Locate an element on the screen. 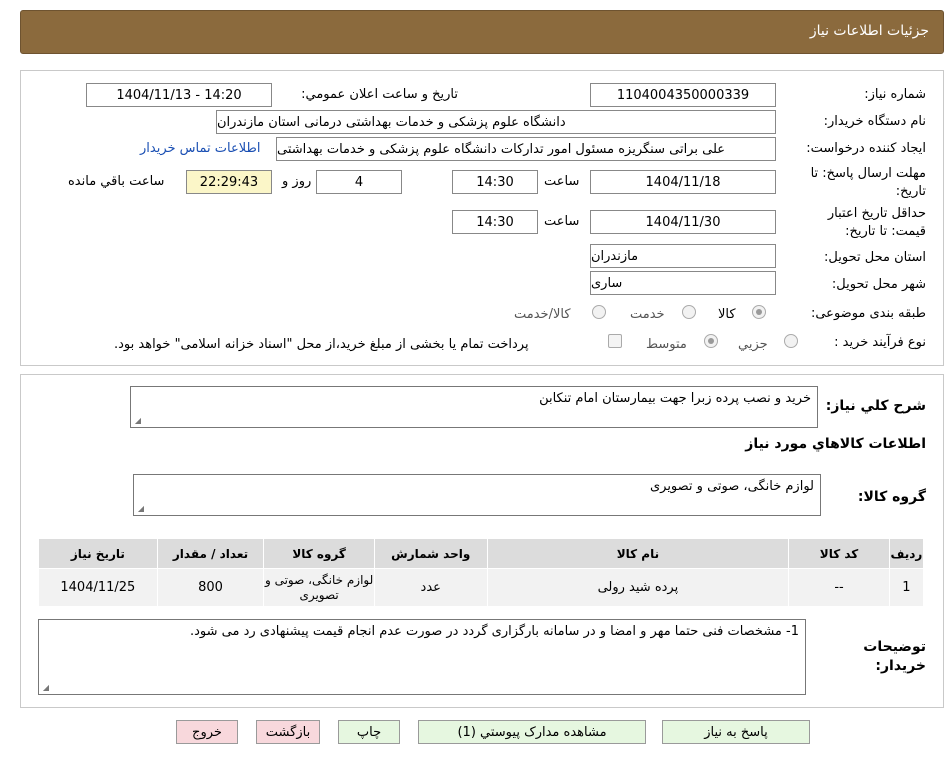  category-service-label: خدمت is located at coordinates (647, 314).